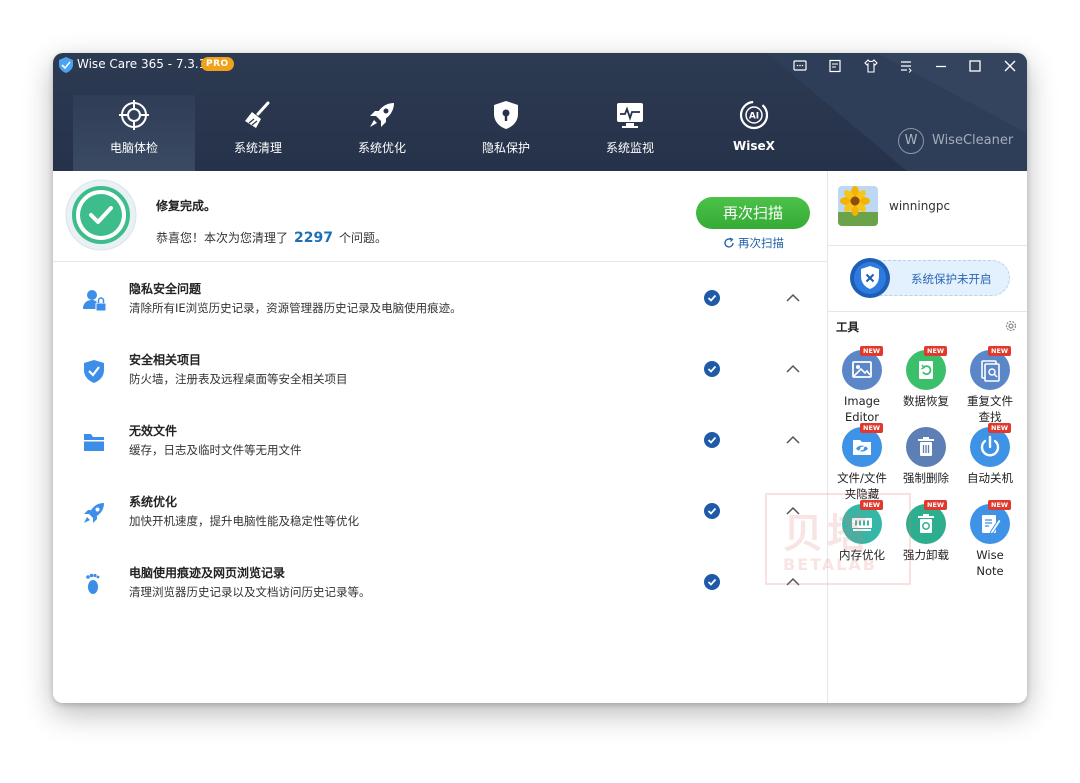  Describe the element at coordinates (313, 238) in the screenshot. I see `issues-count: 2297` at that location.